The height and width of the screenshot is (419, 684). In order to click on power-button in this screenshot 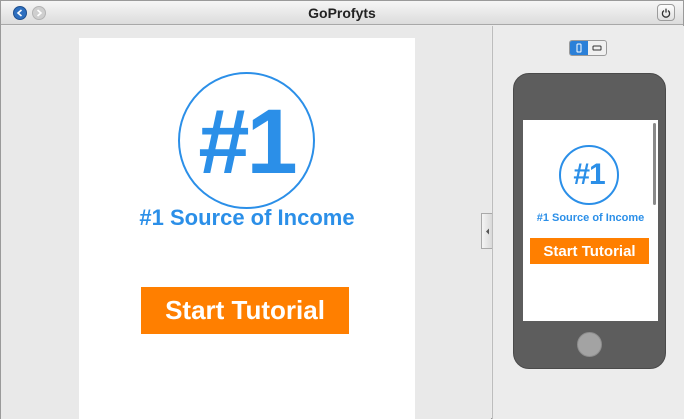, I will do `click(666, 12)`.